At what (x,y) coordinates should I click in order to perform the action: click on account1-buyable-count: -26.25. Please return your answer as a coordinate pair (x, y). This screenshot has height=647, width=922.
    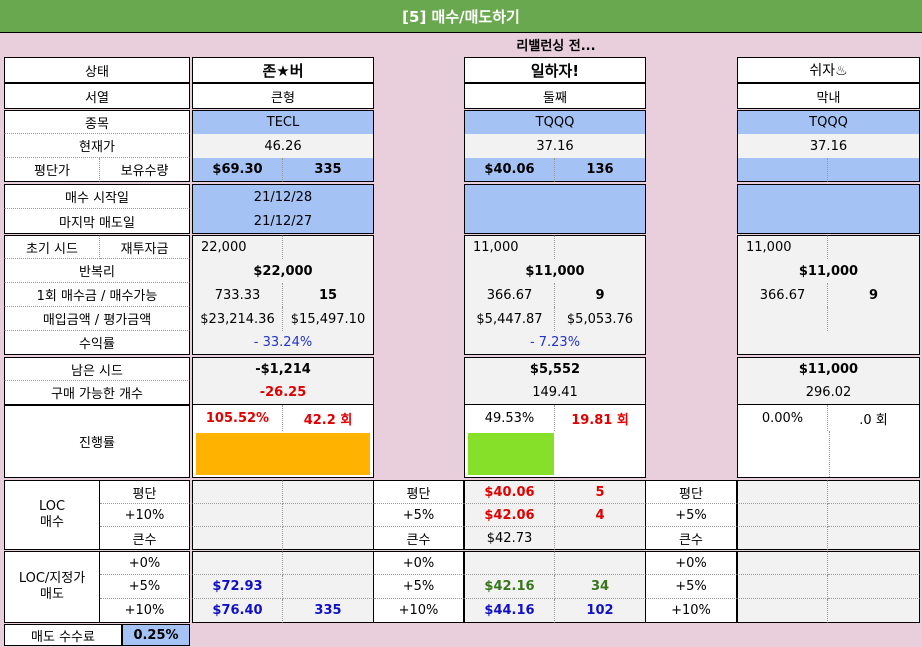
    Looking at the image, I should click on (283, 393).